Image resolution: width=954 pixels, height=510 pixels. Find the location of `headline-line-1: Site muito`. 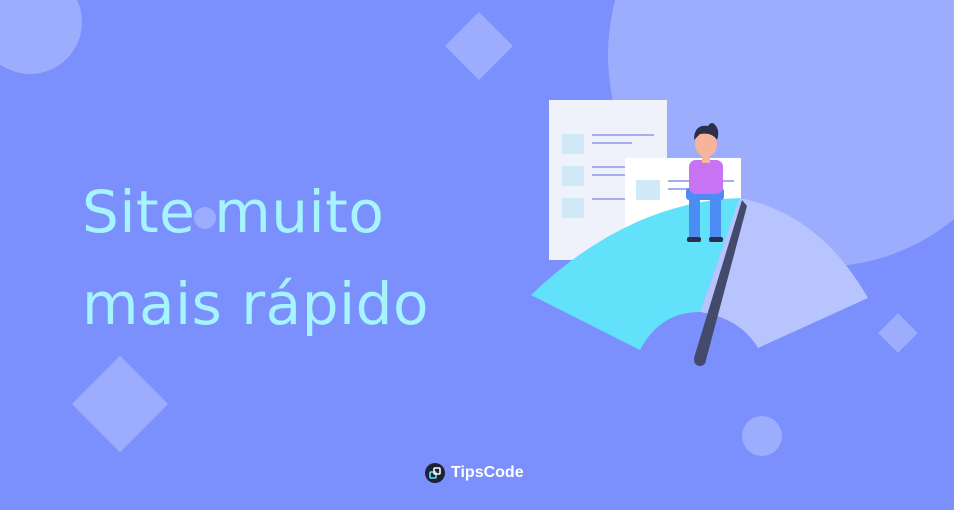

headline-line-1: Site muito is located at coordinates (233, 212).